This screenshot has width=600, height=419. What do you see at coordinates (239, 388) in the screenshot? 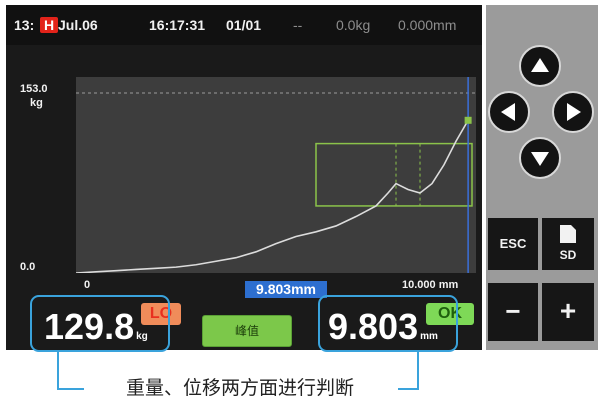
I see `annotation-caption: 重量、位移两方面进行判断` at bounding box center [239, 388].